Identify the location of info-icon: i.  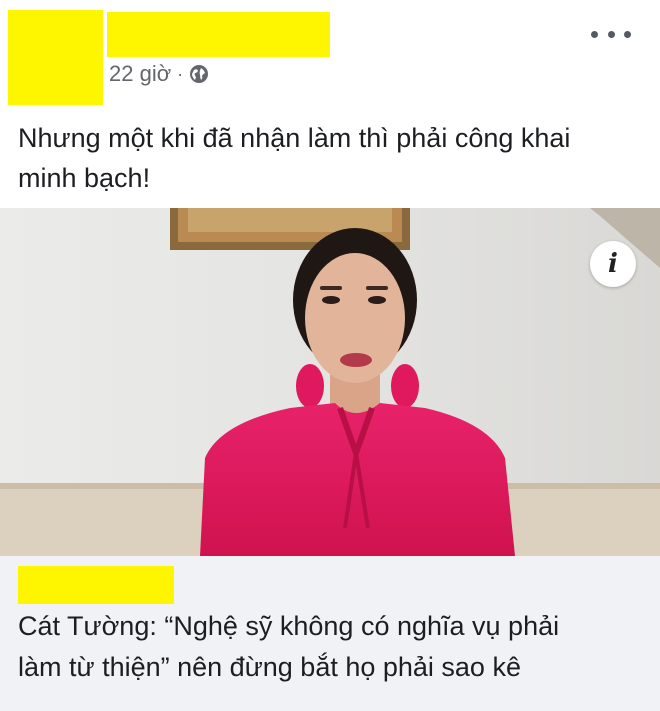
(613, 264).